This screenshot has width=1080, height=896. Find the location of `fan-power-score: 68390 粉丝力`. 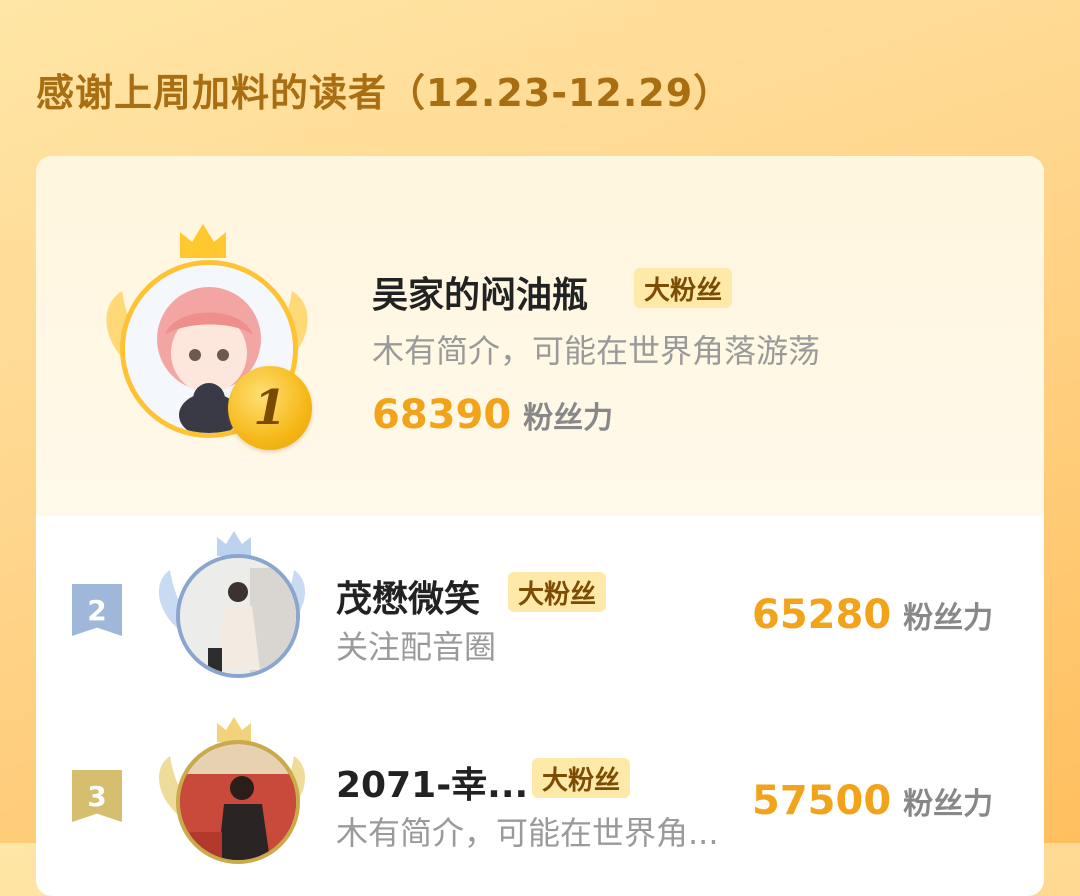

fan-power-score: 68390 粉丝力 is located at coordinates (492, 415).